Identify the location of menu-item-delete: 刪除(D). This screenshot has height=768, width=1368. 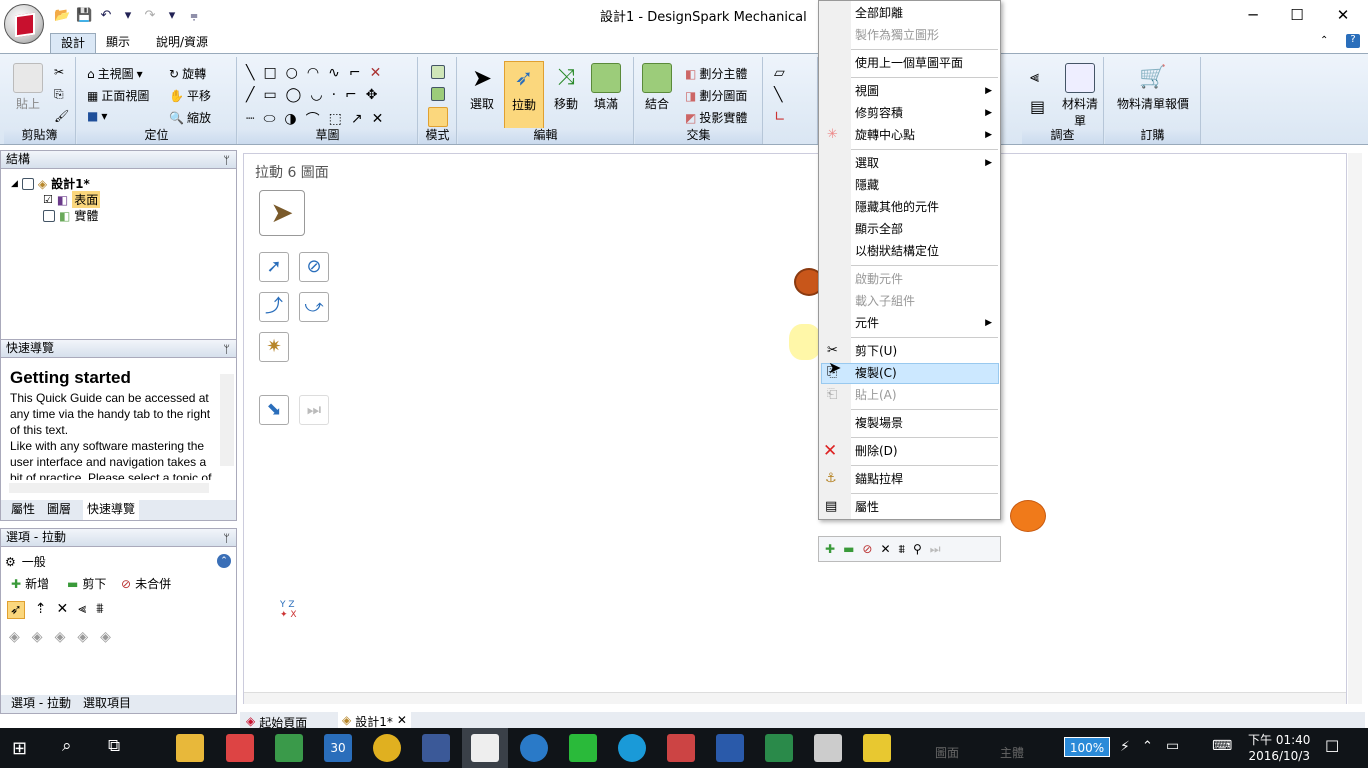
(927, 451).